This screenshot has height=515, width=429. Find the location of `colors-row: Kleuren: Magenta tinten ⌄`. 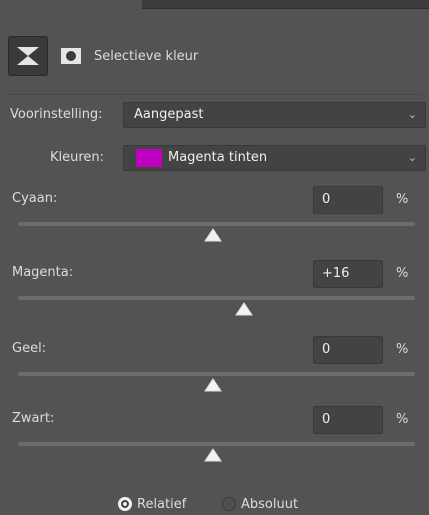

colors-row: Kleuren: Magenta tinten ⌄ is located at coordinates (214, 158).